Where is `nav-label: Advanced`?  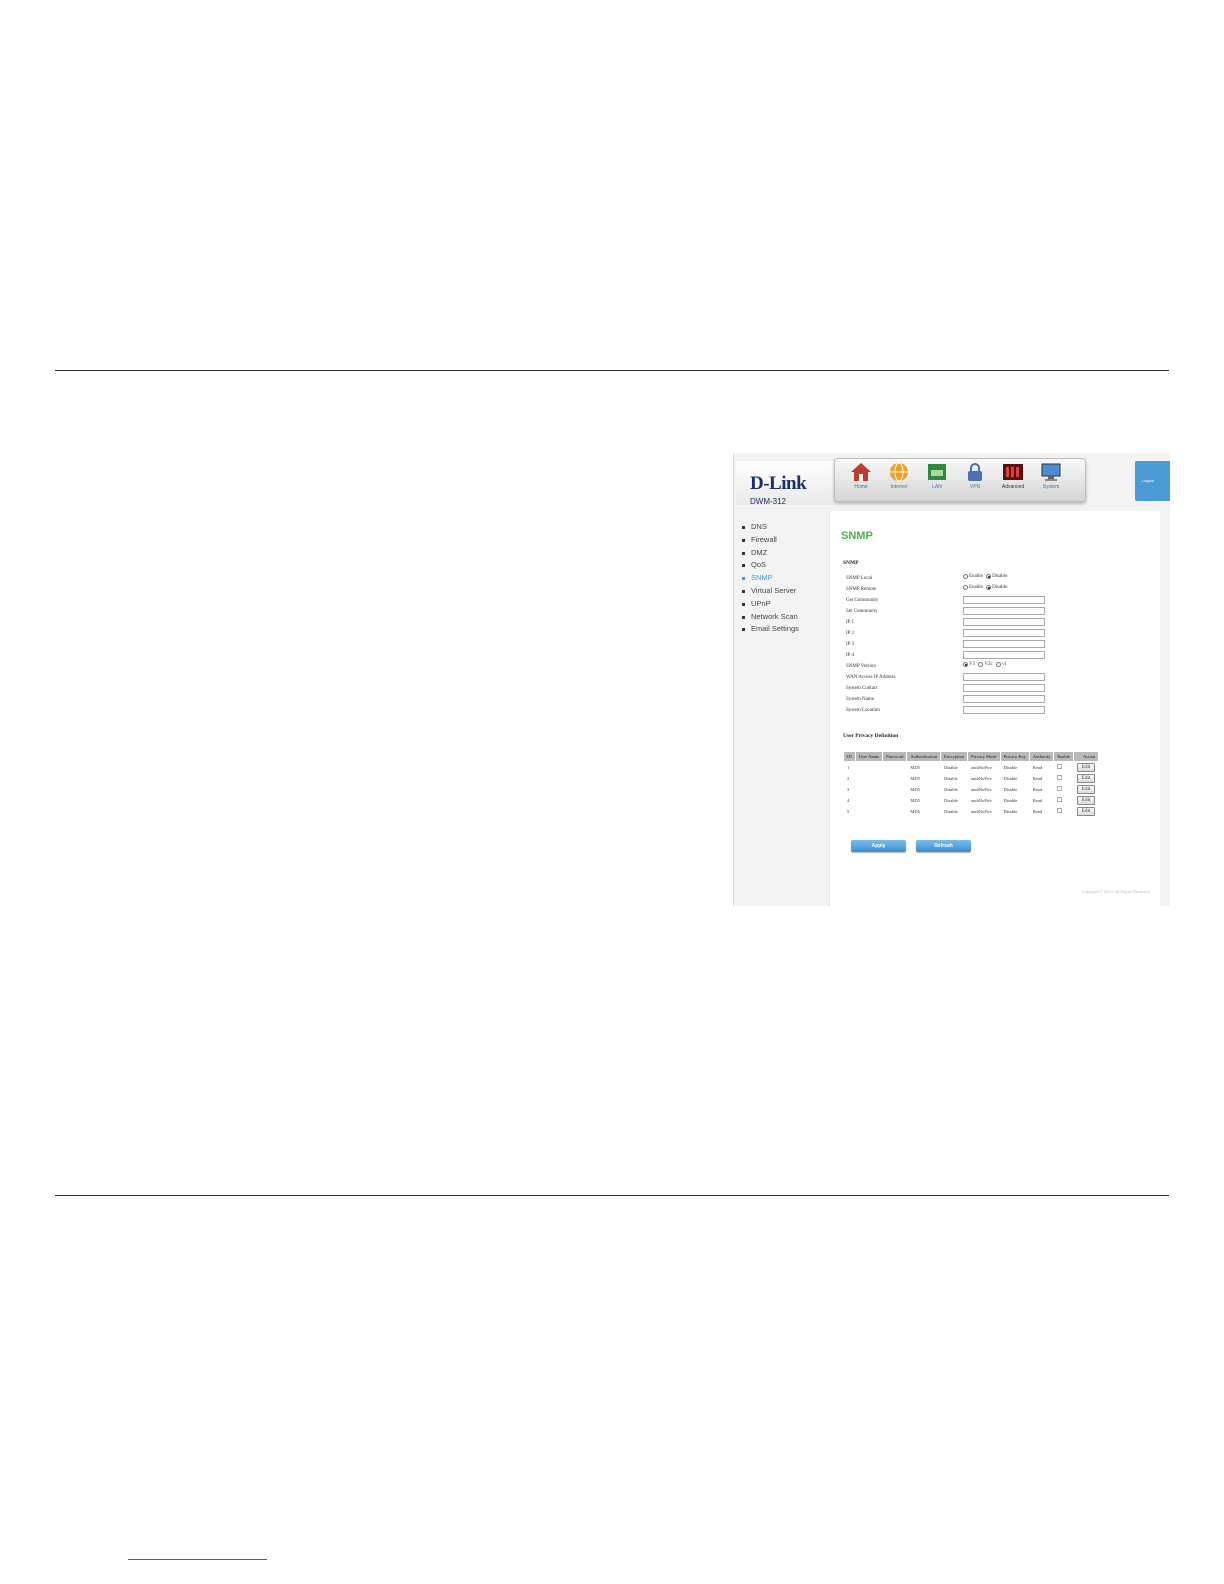
nav-label: Advanced is located at coordinates (1013, 487).